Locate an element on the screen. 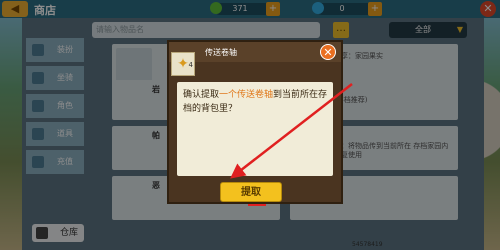  dialog-message: 确认提取一个传送卷轴到当前所在存档的背包里？ is located at coordinates (255, 102).